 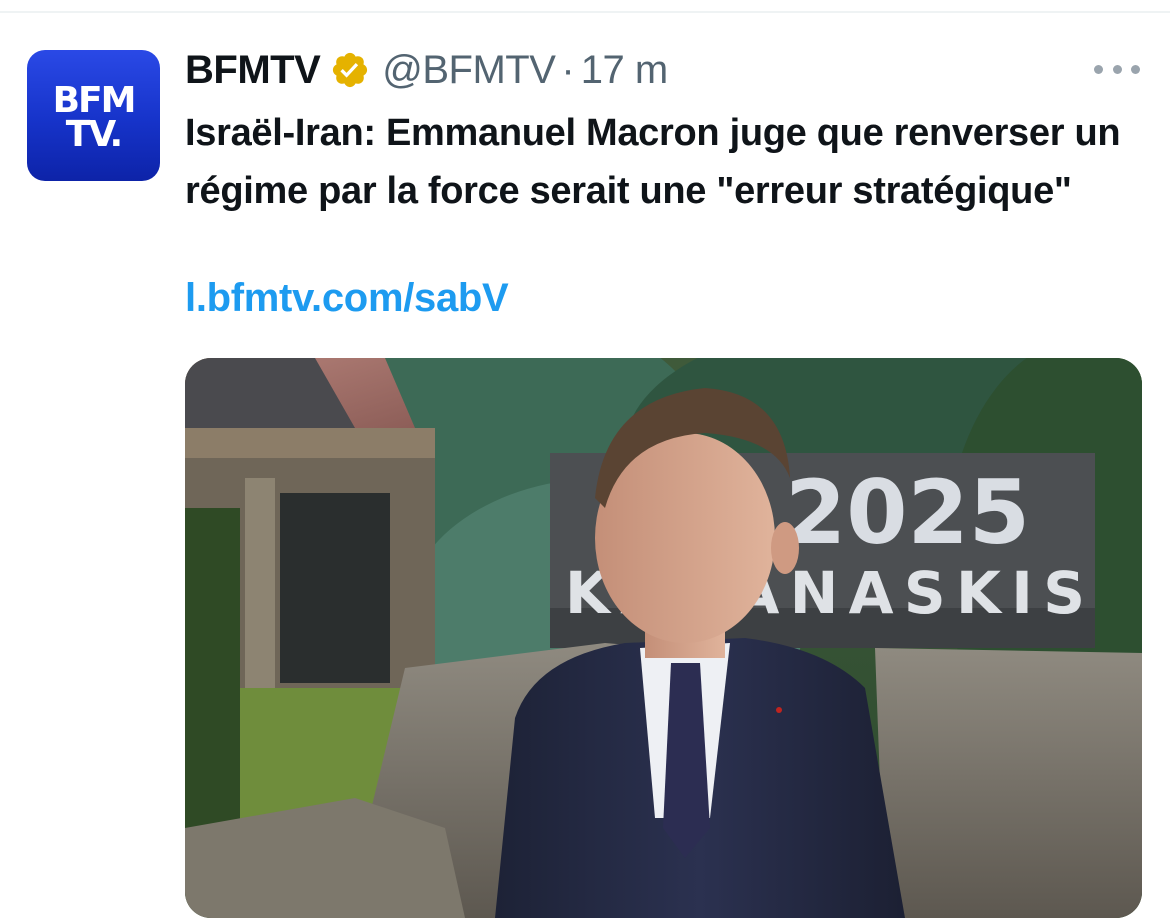 I want to click on timestamp: 17 m, so click(x=624, y=70).